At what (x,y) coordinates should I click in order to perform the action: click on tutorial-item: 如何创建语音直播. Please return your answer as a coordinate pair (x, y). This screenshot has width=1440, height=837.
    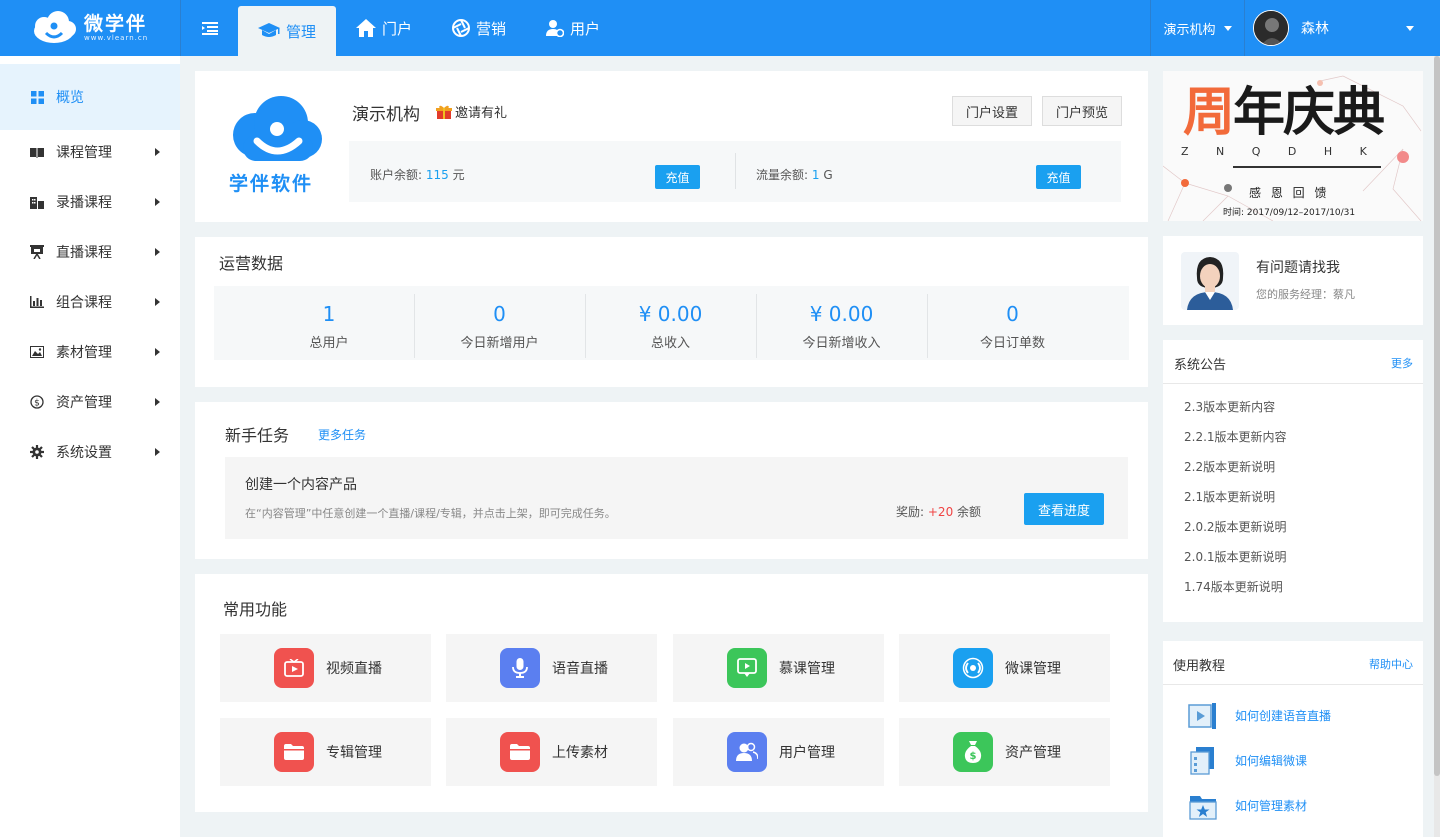
    Looking at the image, I should click on (1293, 715).